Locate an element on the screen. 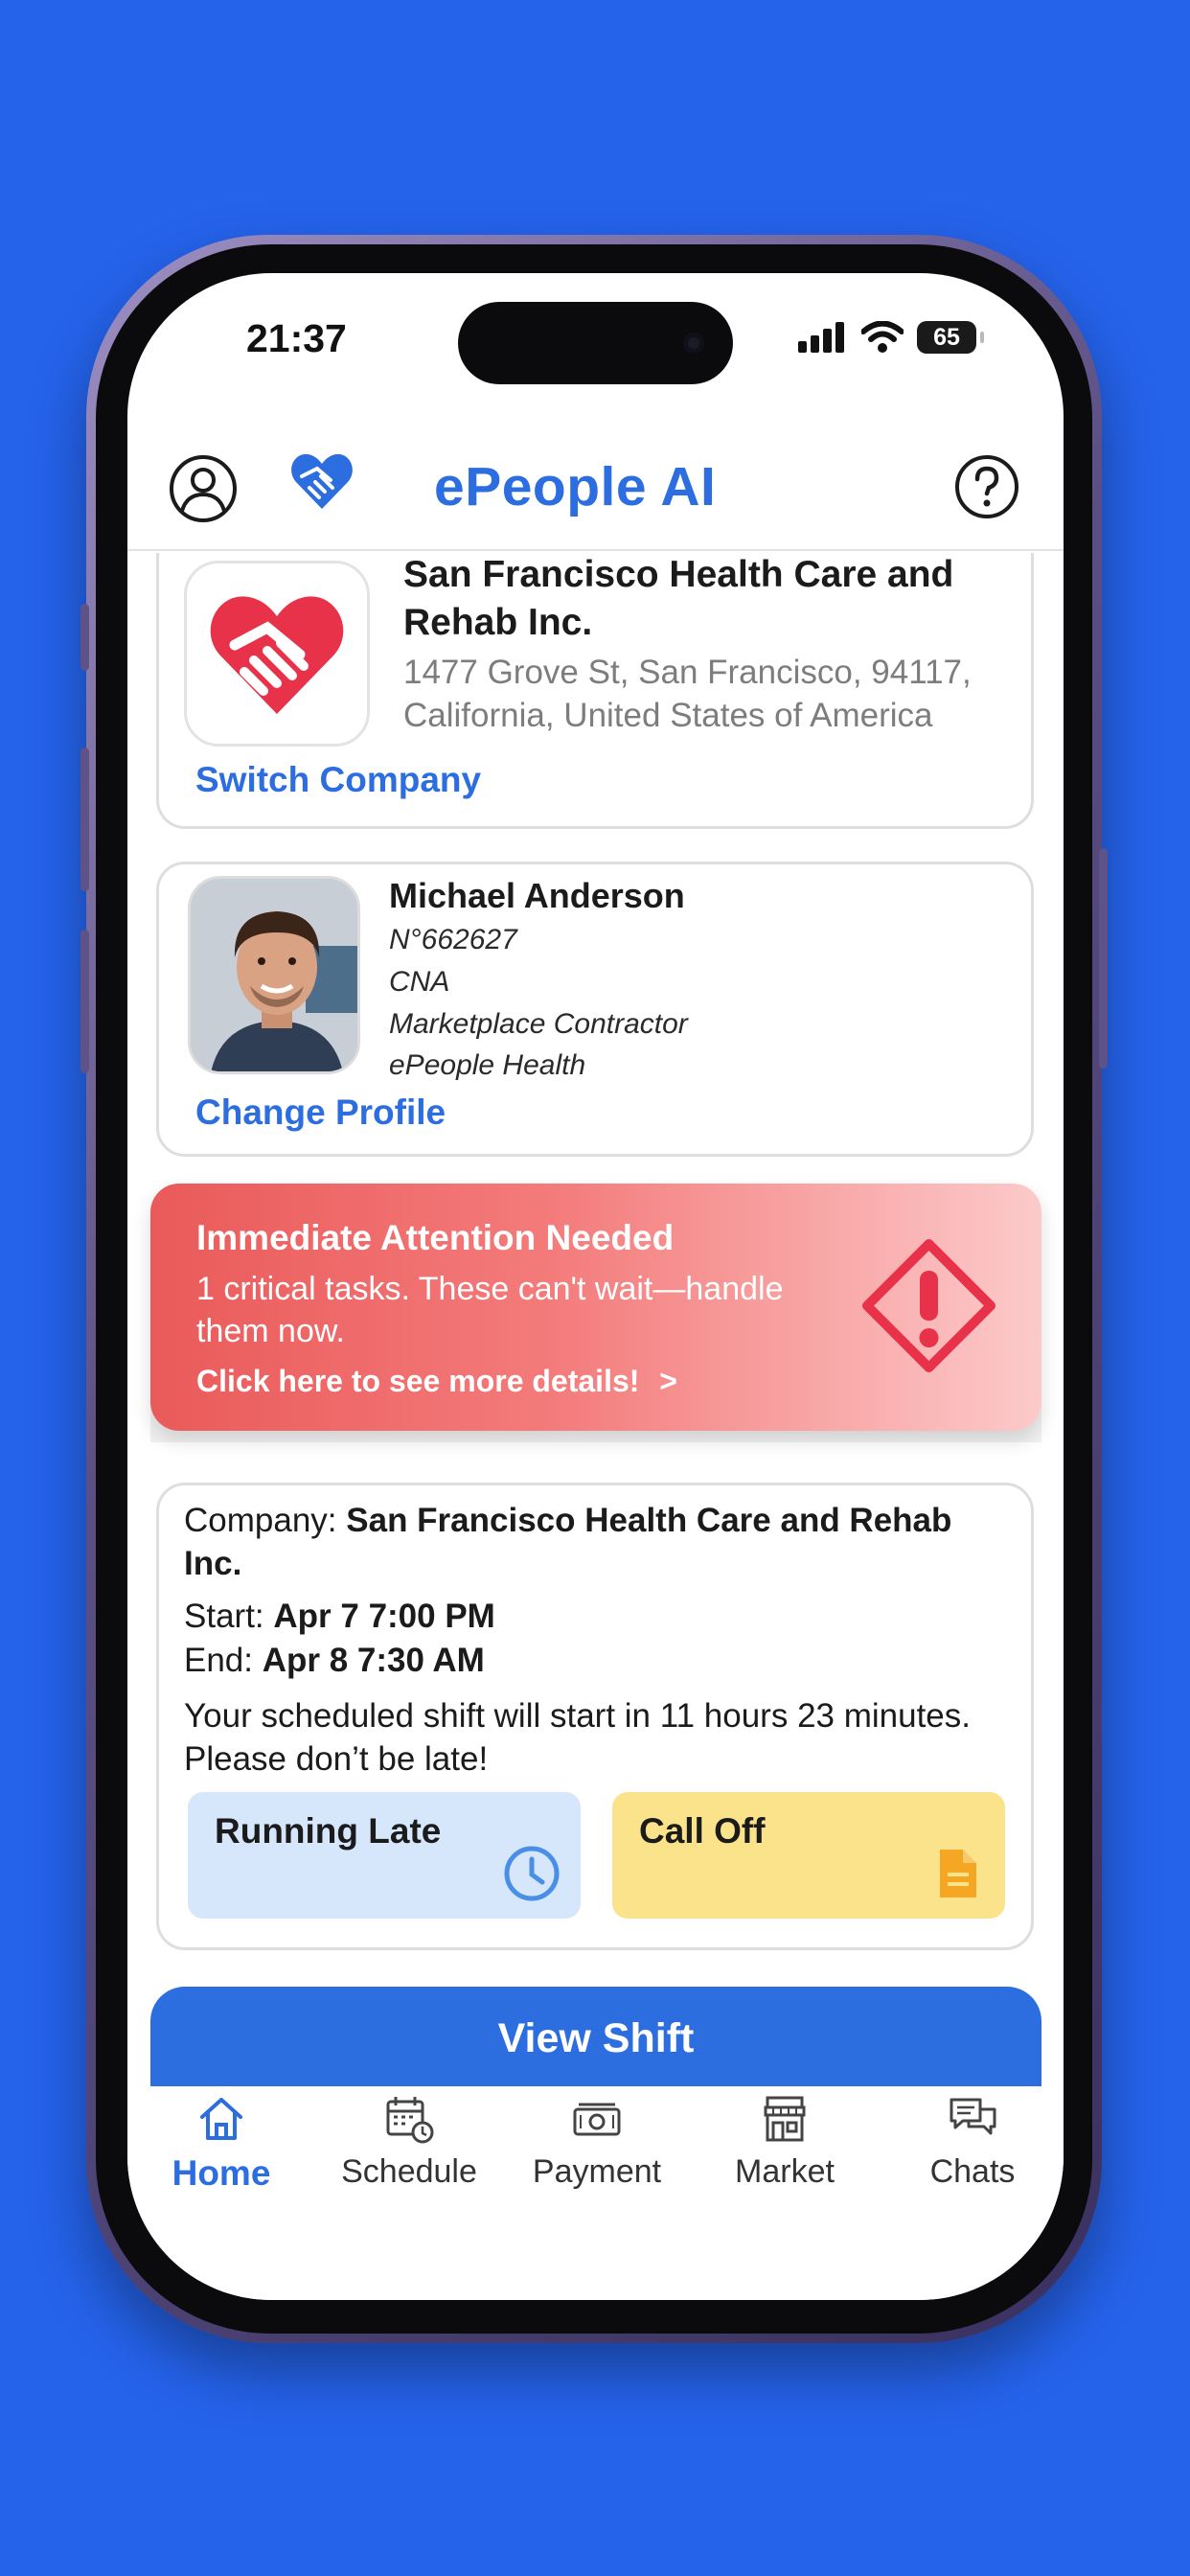 This screenshot has width=1190, height=2576. chat-icon is located at coordinates (973, 2116).